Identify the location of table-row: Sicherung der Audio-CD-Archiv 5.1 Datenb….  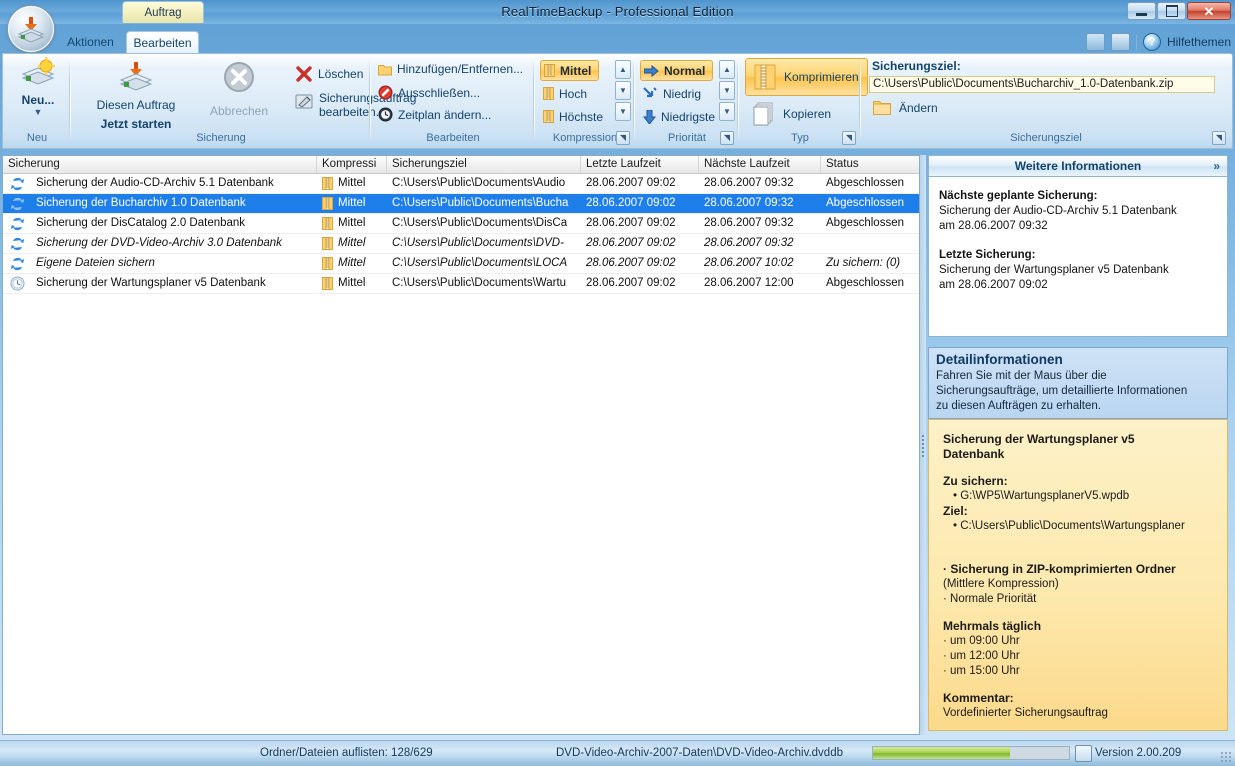
(461, 184).